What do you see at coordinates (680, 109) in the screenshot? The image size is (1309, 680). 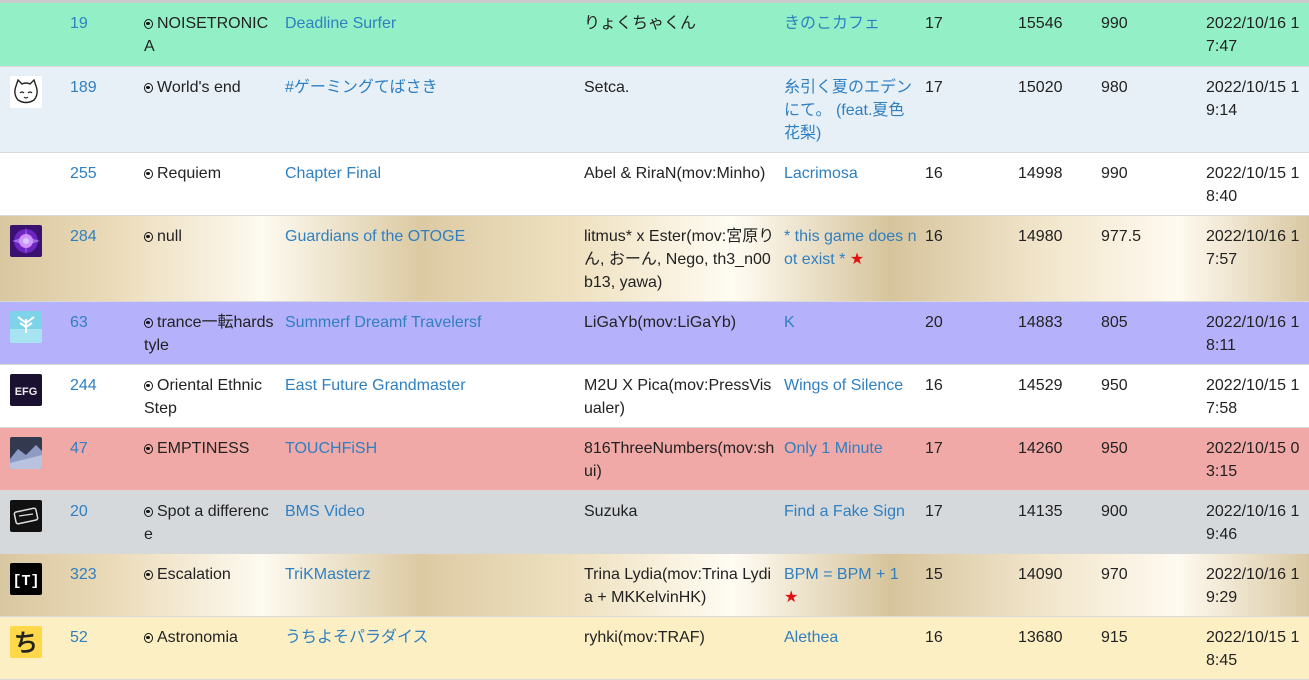 I see `artist-cell: Setca.` at bounding box center [680, 109].